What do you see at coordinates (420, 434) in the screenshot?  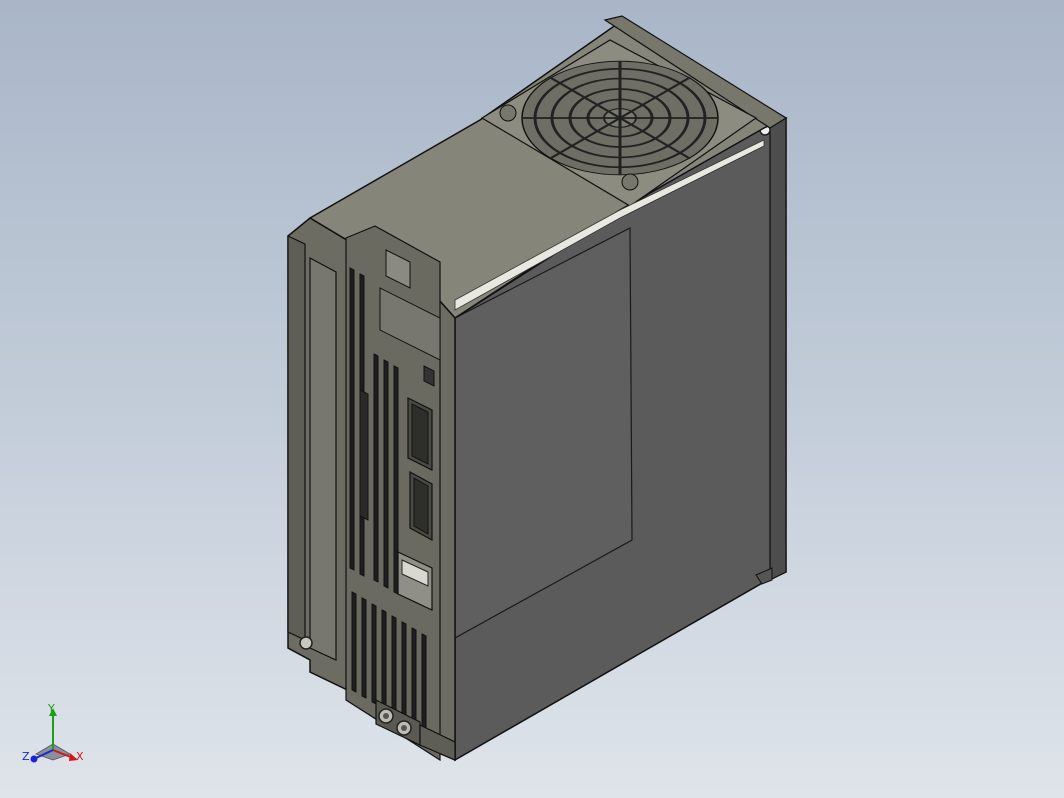 I see `connector-port-cn1` at bounding box center [420, 434].